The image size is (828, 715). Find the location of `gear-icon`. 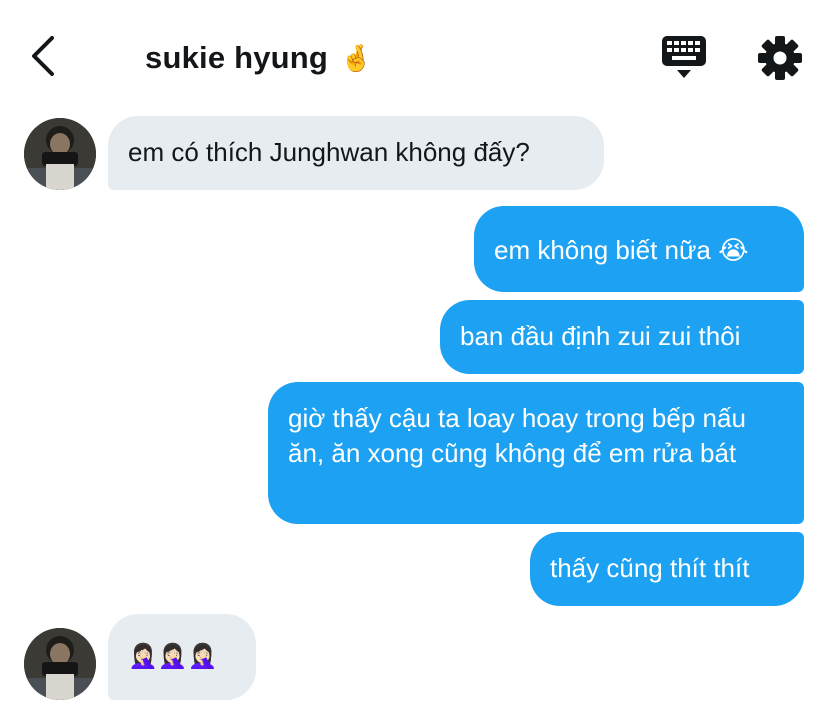

gear-icon is located at coordinates (780, 58).